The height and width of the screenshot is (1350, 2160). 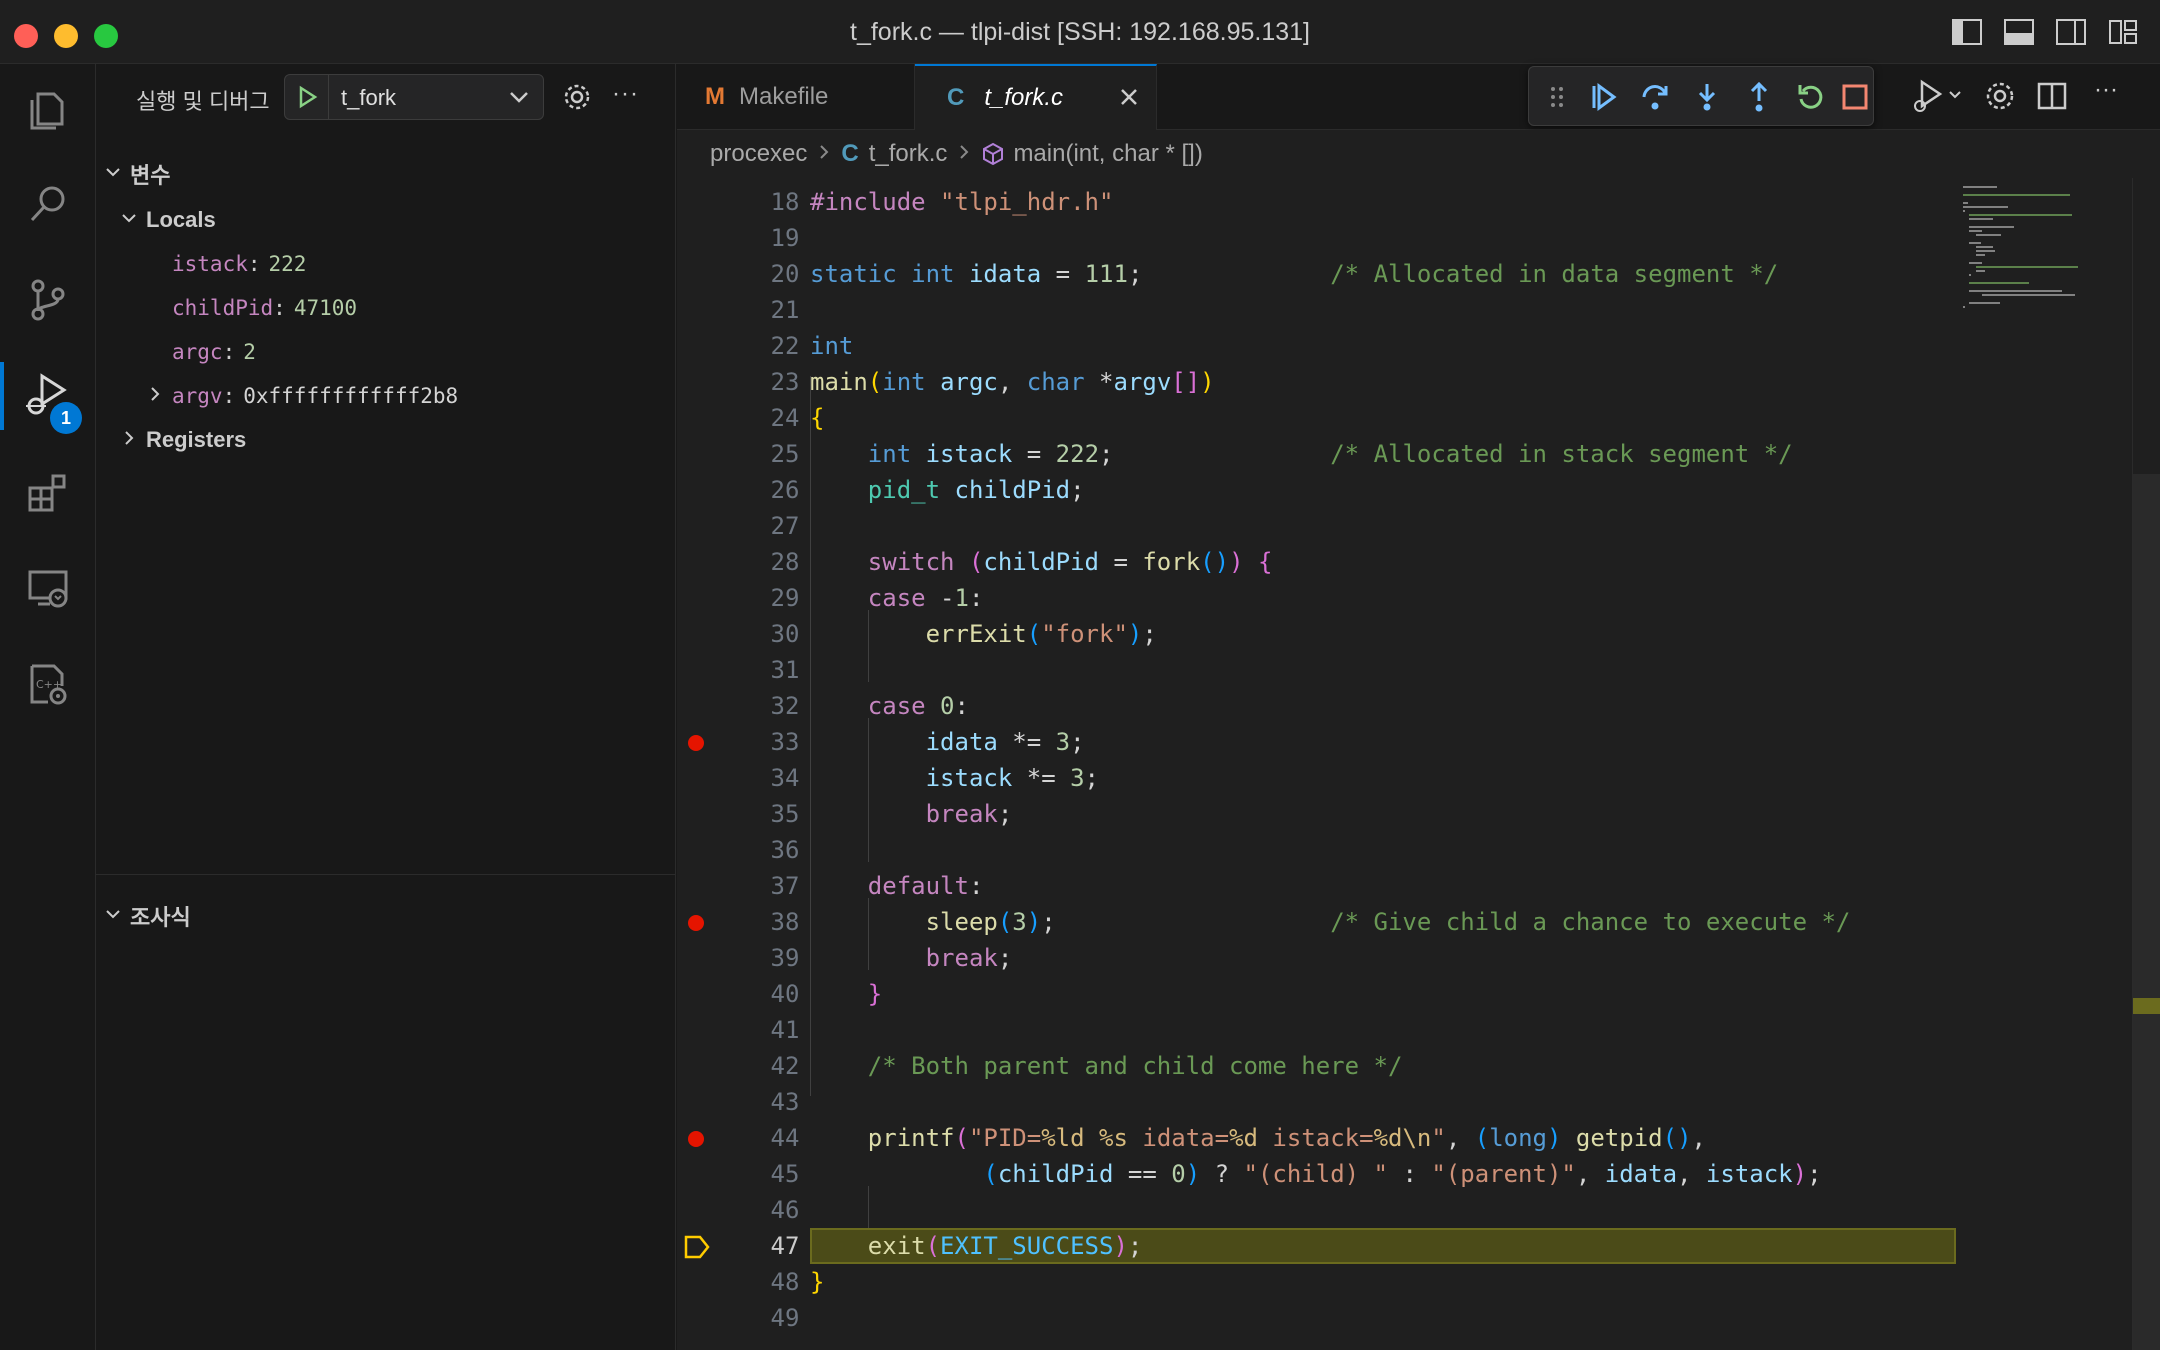 I want to click on line-number: 19, so click(x=785, y=238).